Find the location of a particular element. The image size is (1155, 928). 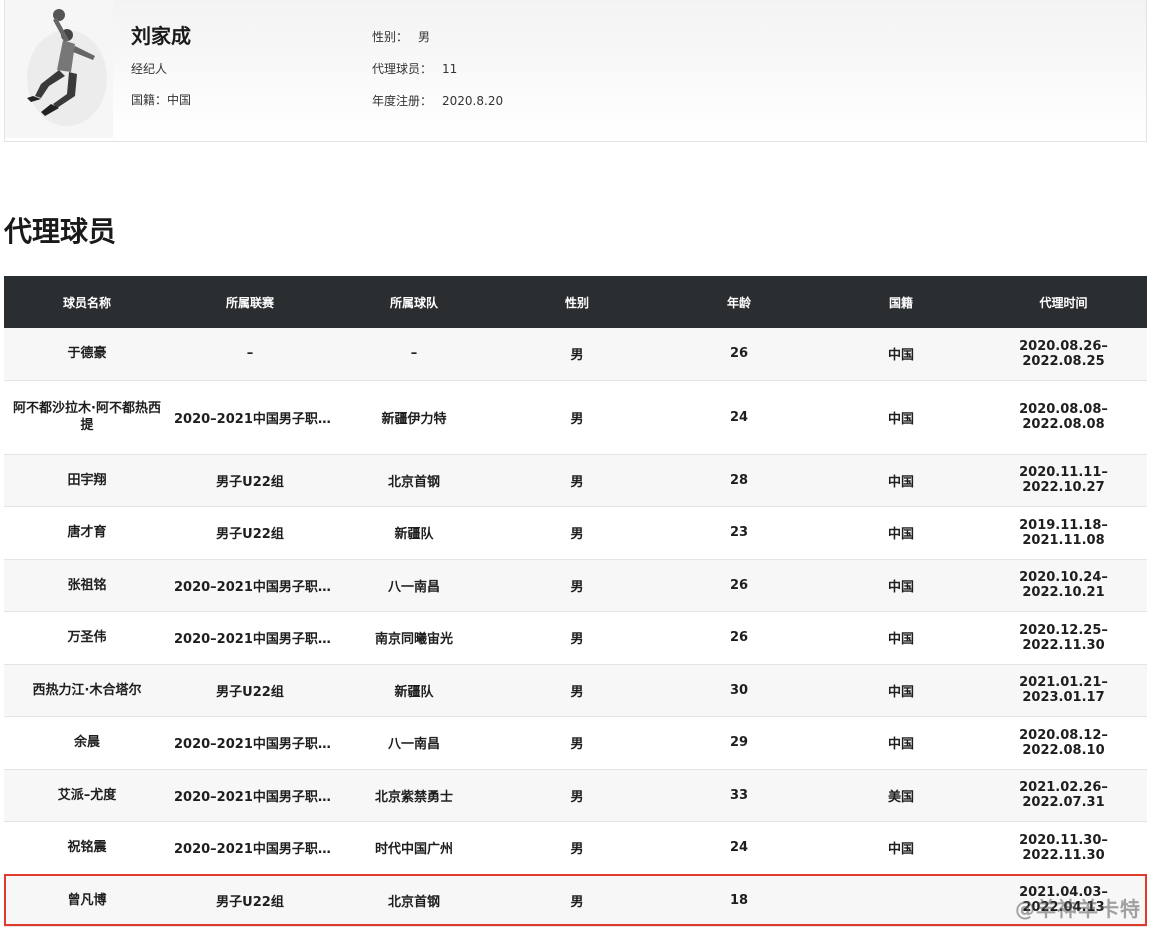

players-label: 代理球员： is located at coordinates (402, 69).